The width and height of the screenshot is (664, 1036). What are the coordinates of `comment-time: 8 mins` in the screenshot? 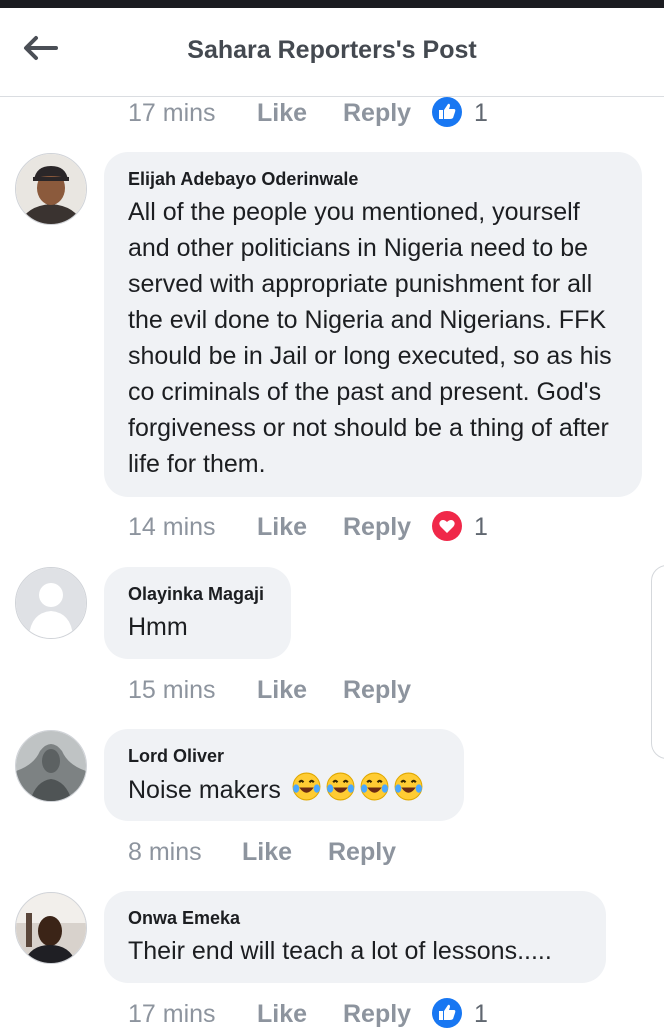 It's located at (165, 852).